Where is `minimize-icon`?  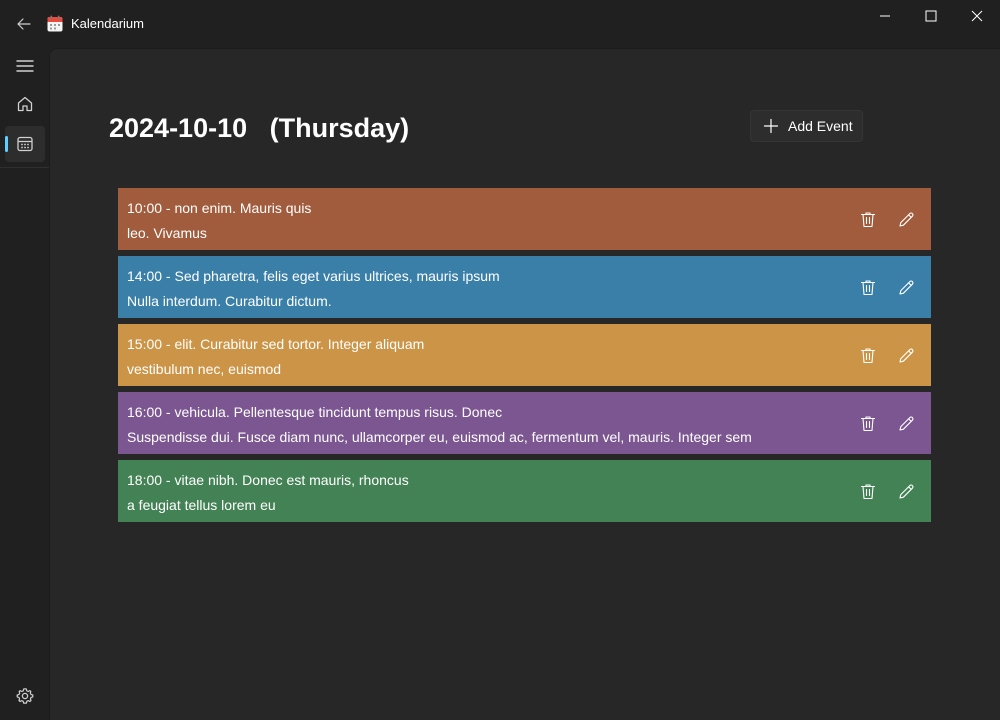 minimize-icon is located at coordinates (885, 16).